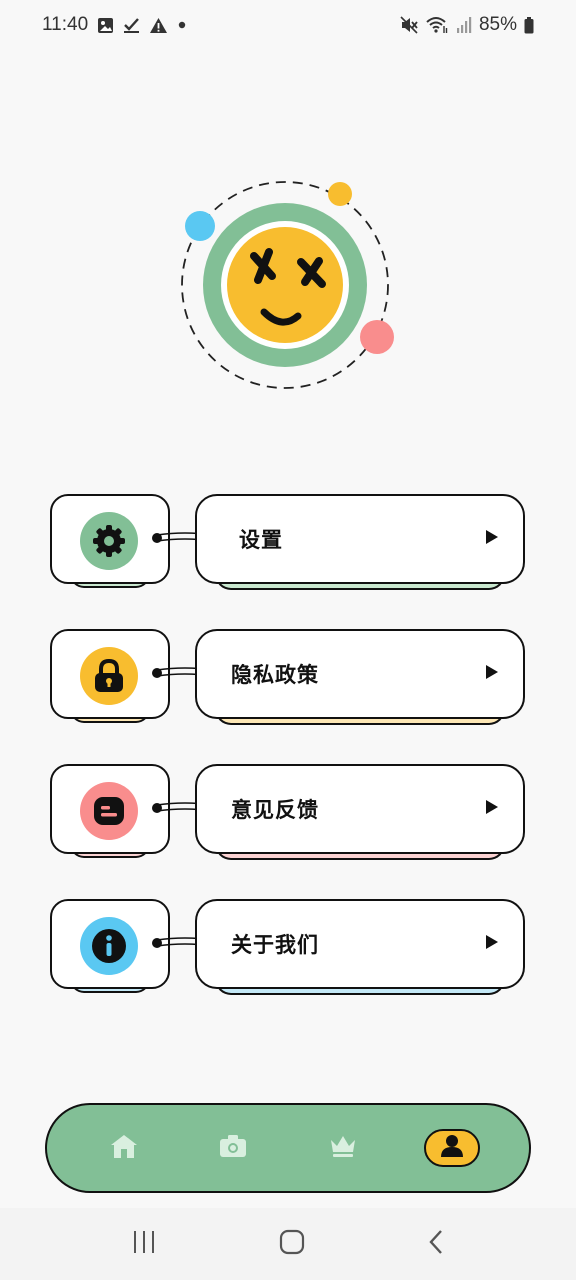 The height and width of the screenshot is (1280, 576). Describe the element at coordinates (360, 948) in the screenshot. I see `label-card: 关于我们` at that location.